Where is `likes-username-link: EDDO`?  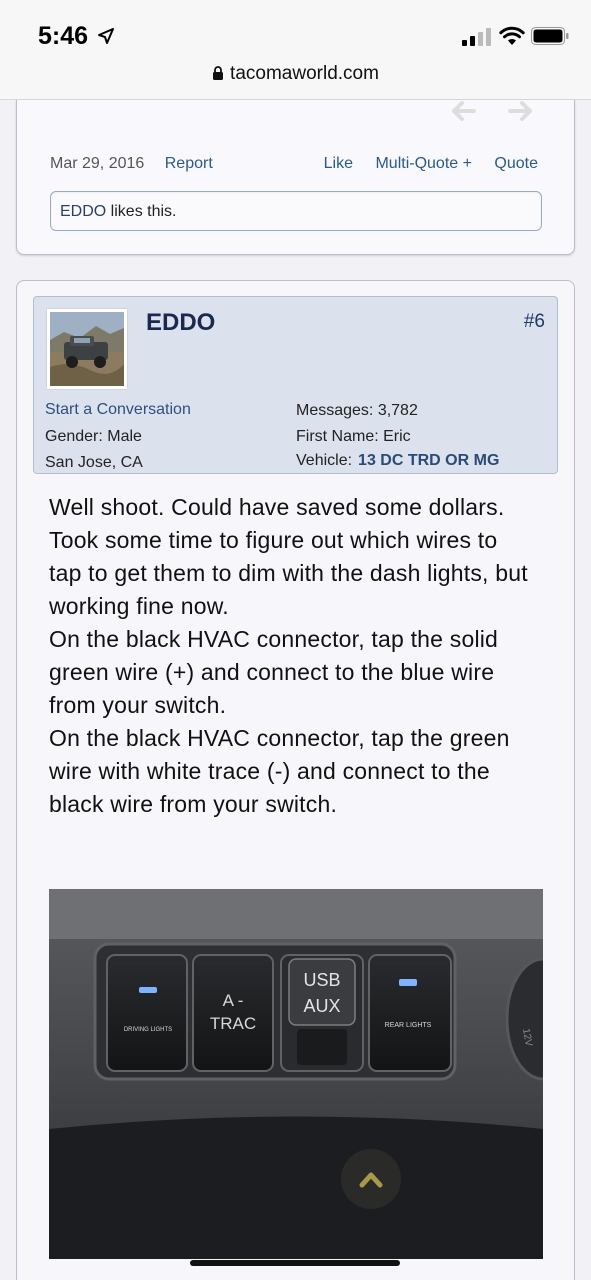 likes-username-link: EDDO is located at coordinates (83, 211).